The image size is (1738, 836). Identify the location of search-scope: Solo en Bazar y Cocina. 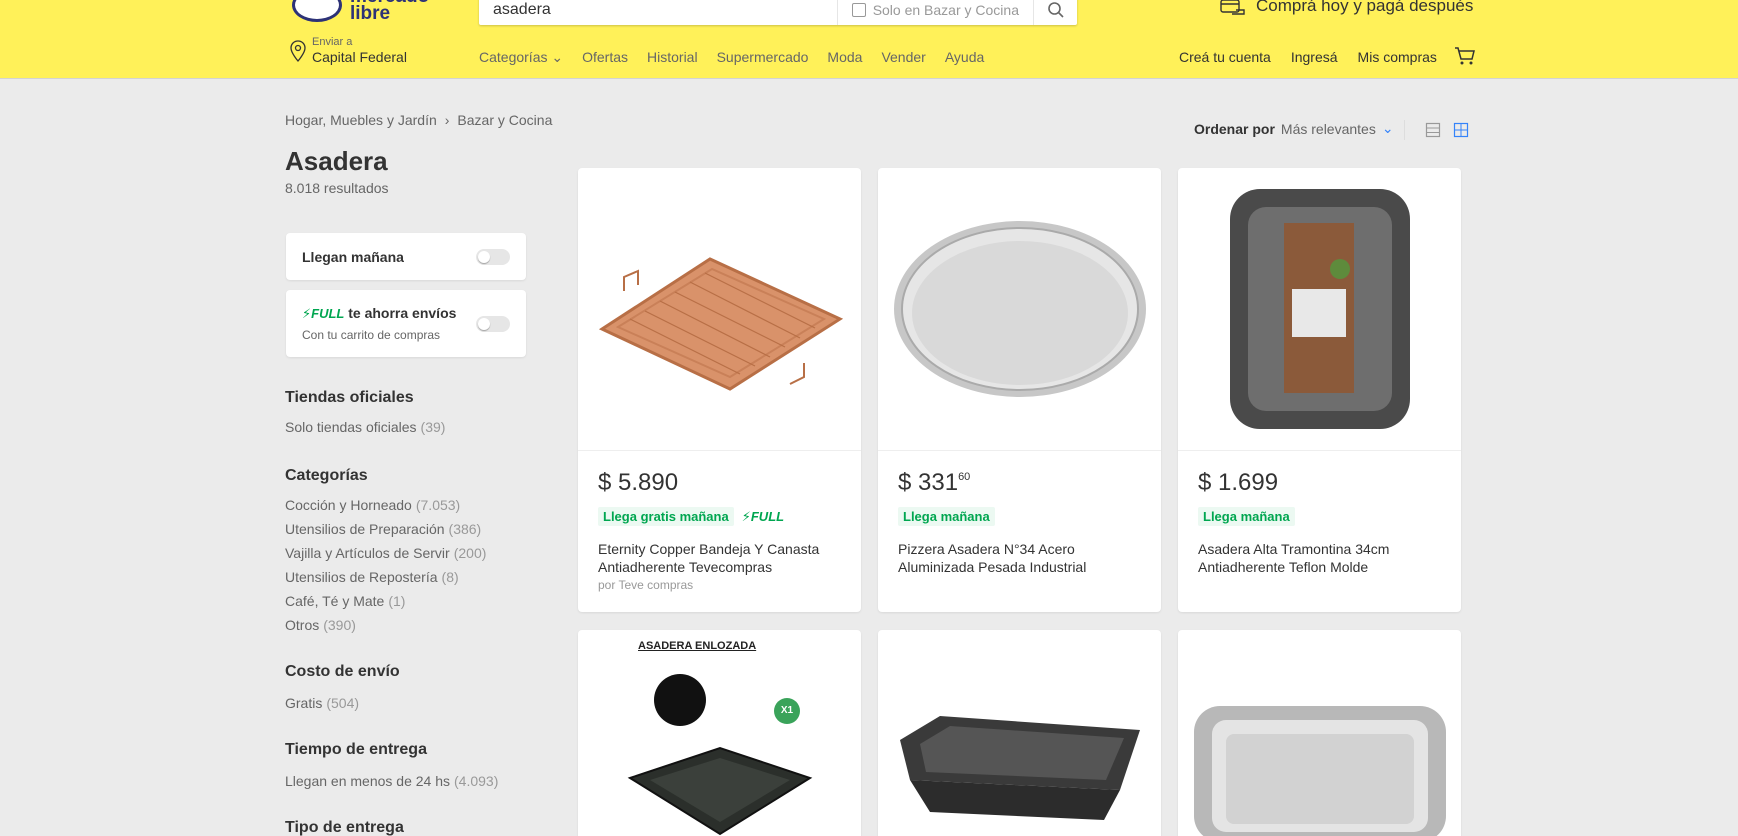
(934, 12).